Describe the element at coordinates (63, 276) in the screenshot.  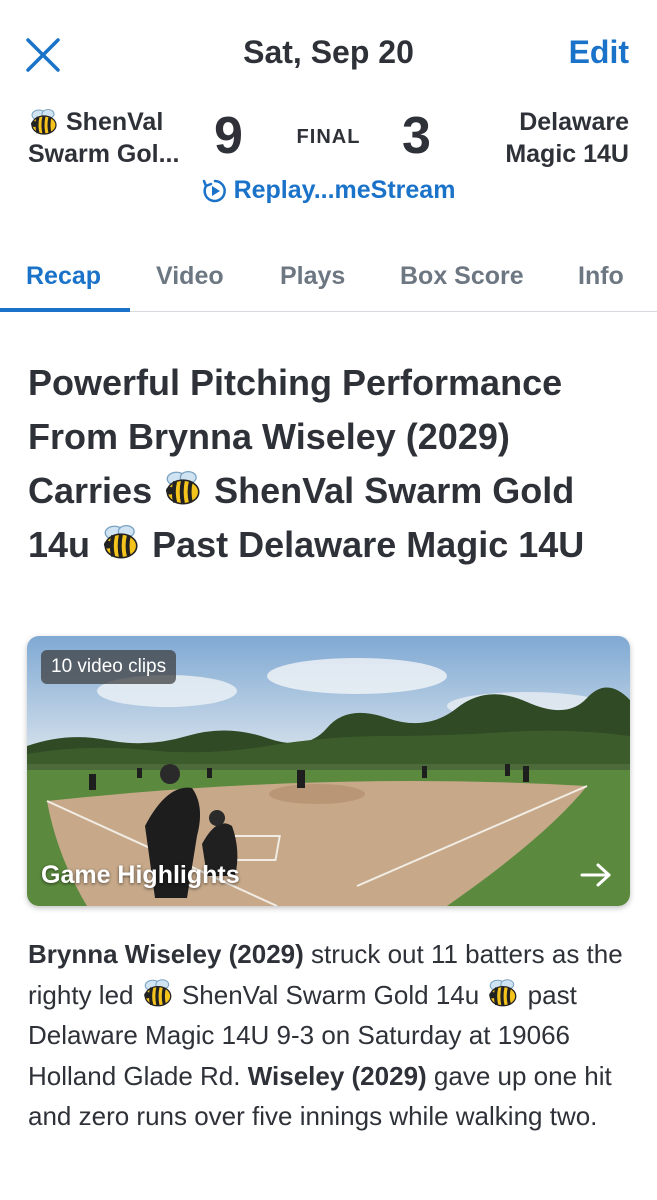
I see `tab-recap: Recap` at that location.